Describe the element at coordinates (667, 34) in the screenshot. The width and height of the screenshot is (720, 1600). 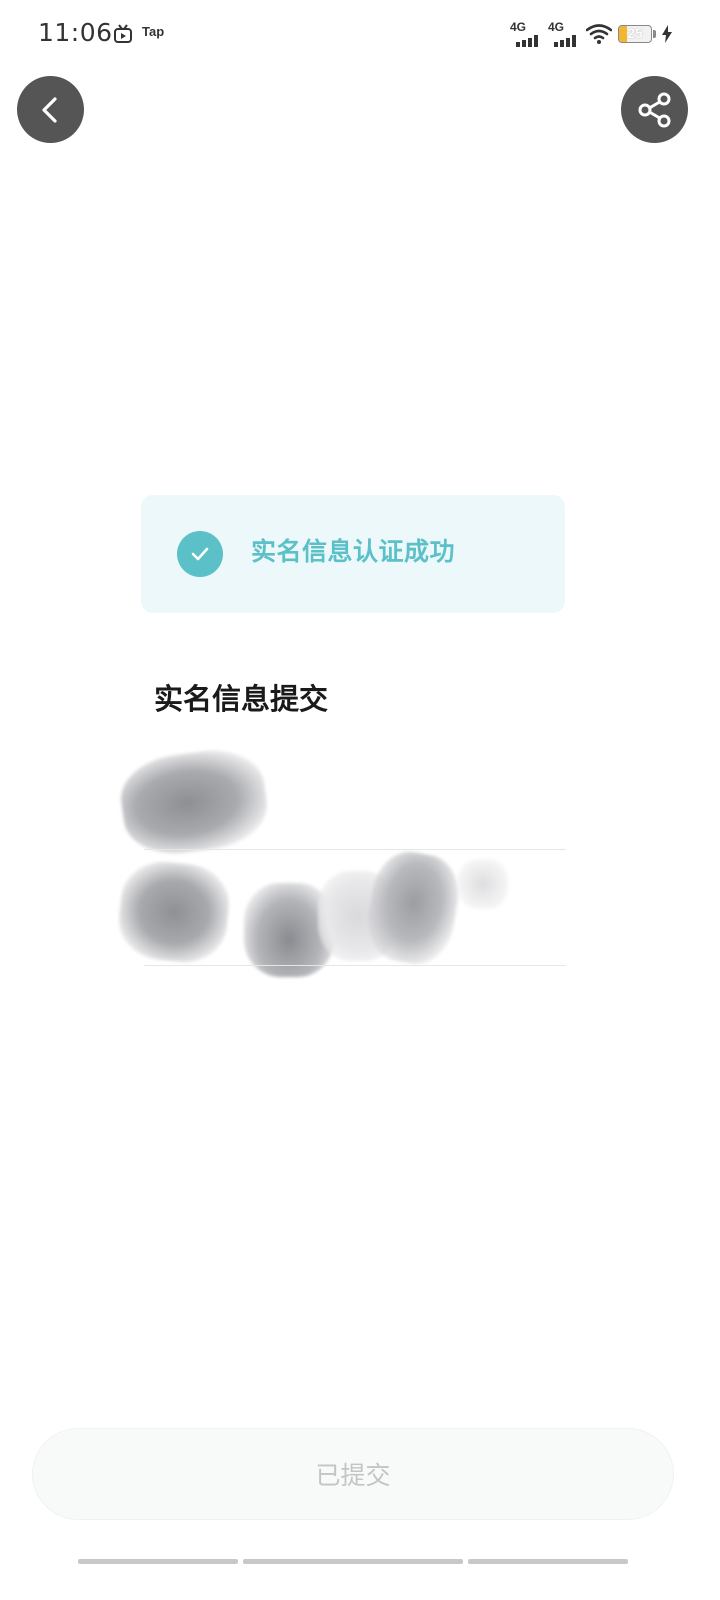
I see `charging-icon` at that location.